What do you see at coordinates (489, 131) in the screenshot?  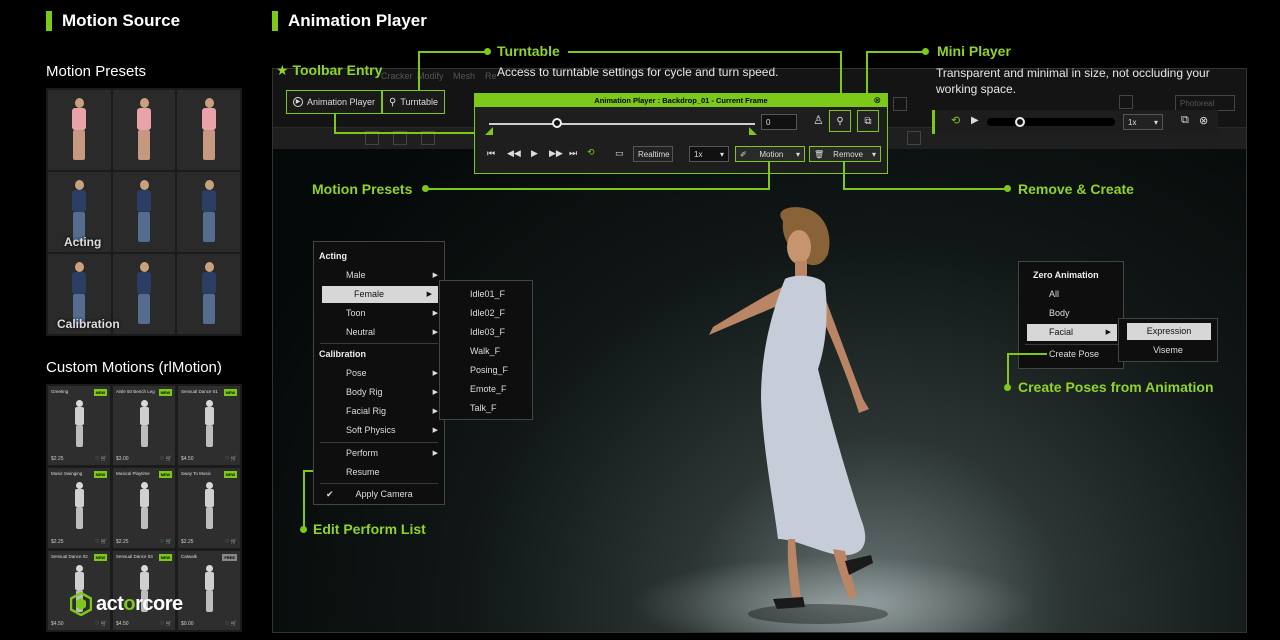 I see `range-start-marker` at bounding box center [489, 131].